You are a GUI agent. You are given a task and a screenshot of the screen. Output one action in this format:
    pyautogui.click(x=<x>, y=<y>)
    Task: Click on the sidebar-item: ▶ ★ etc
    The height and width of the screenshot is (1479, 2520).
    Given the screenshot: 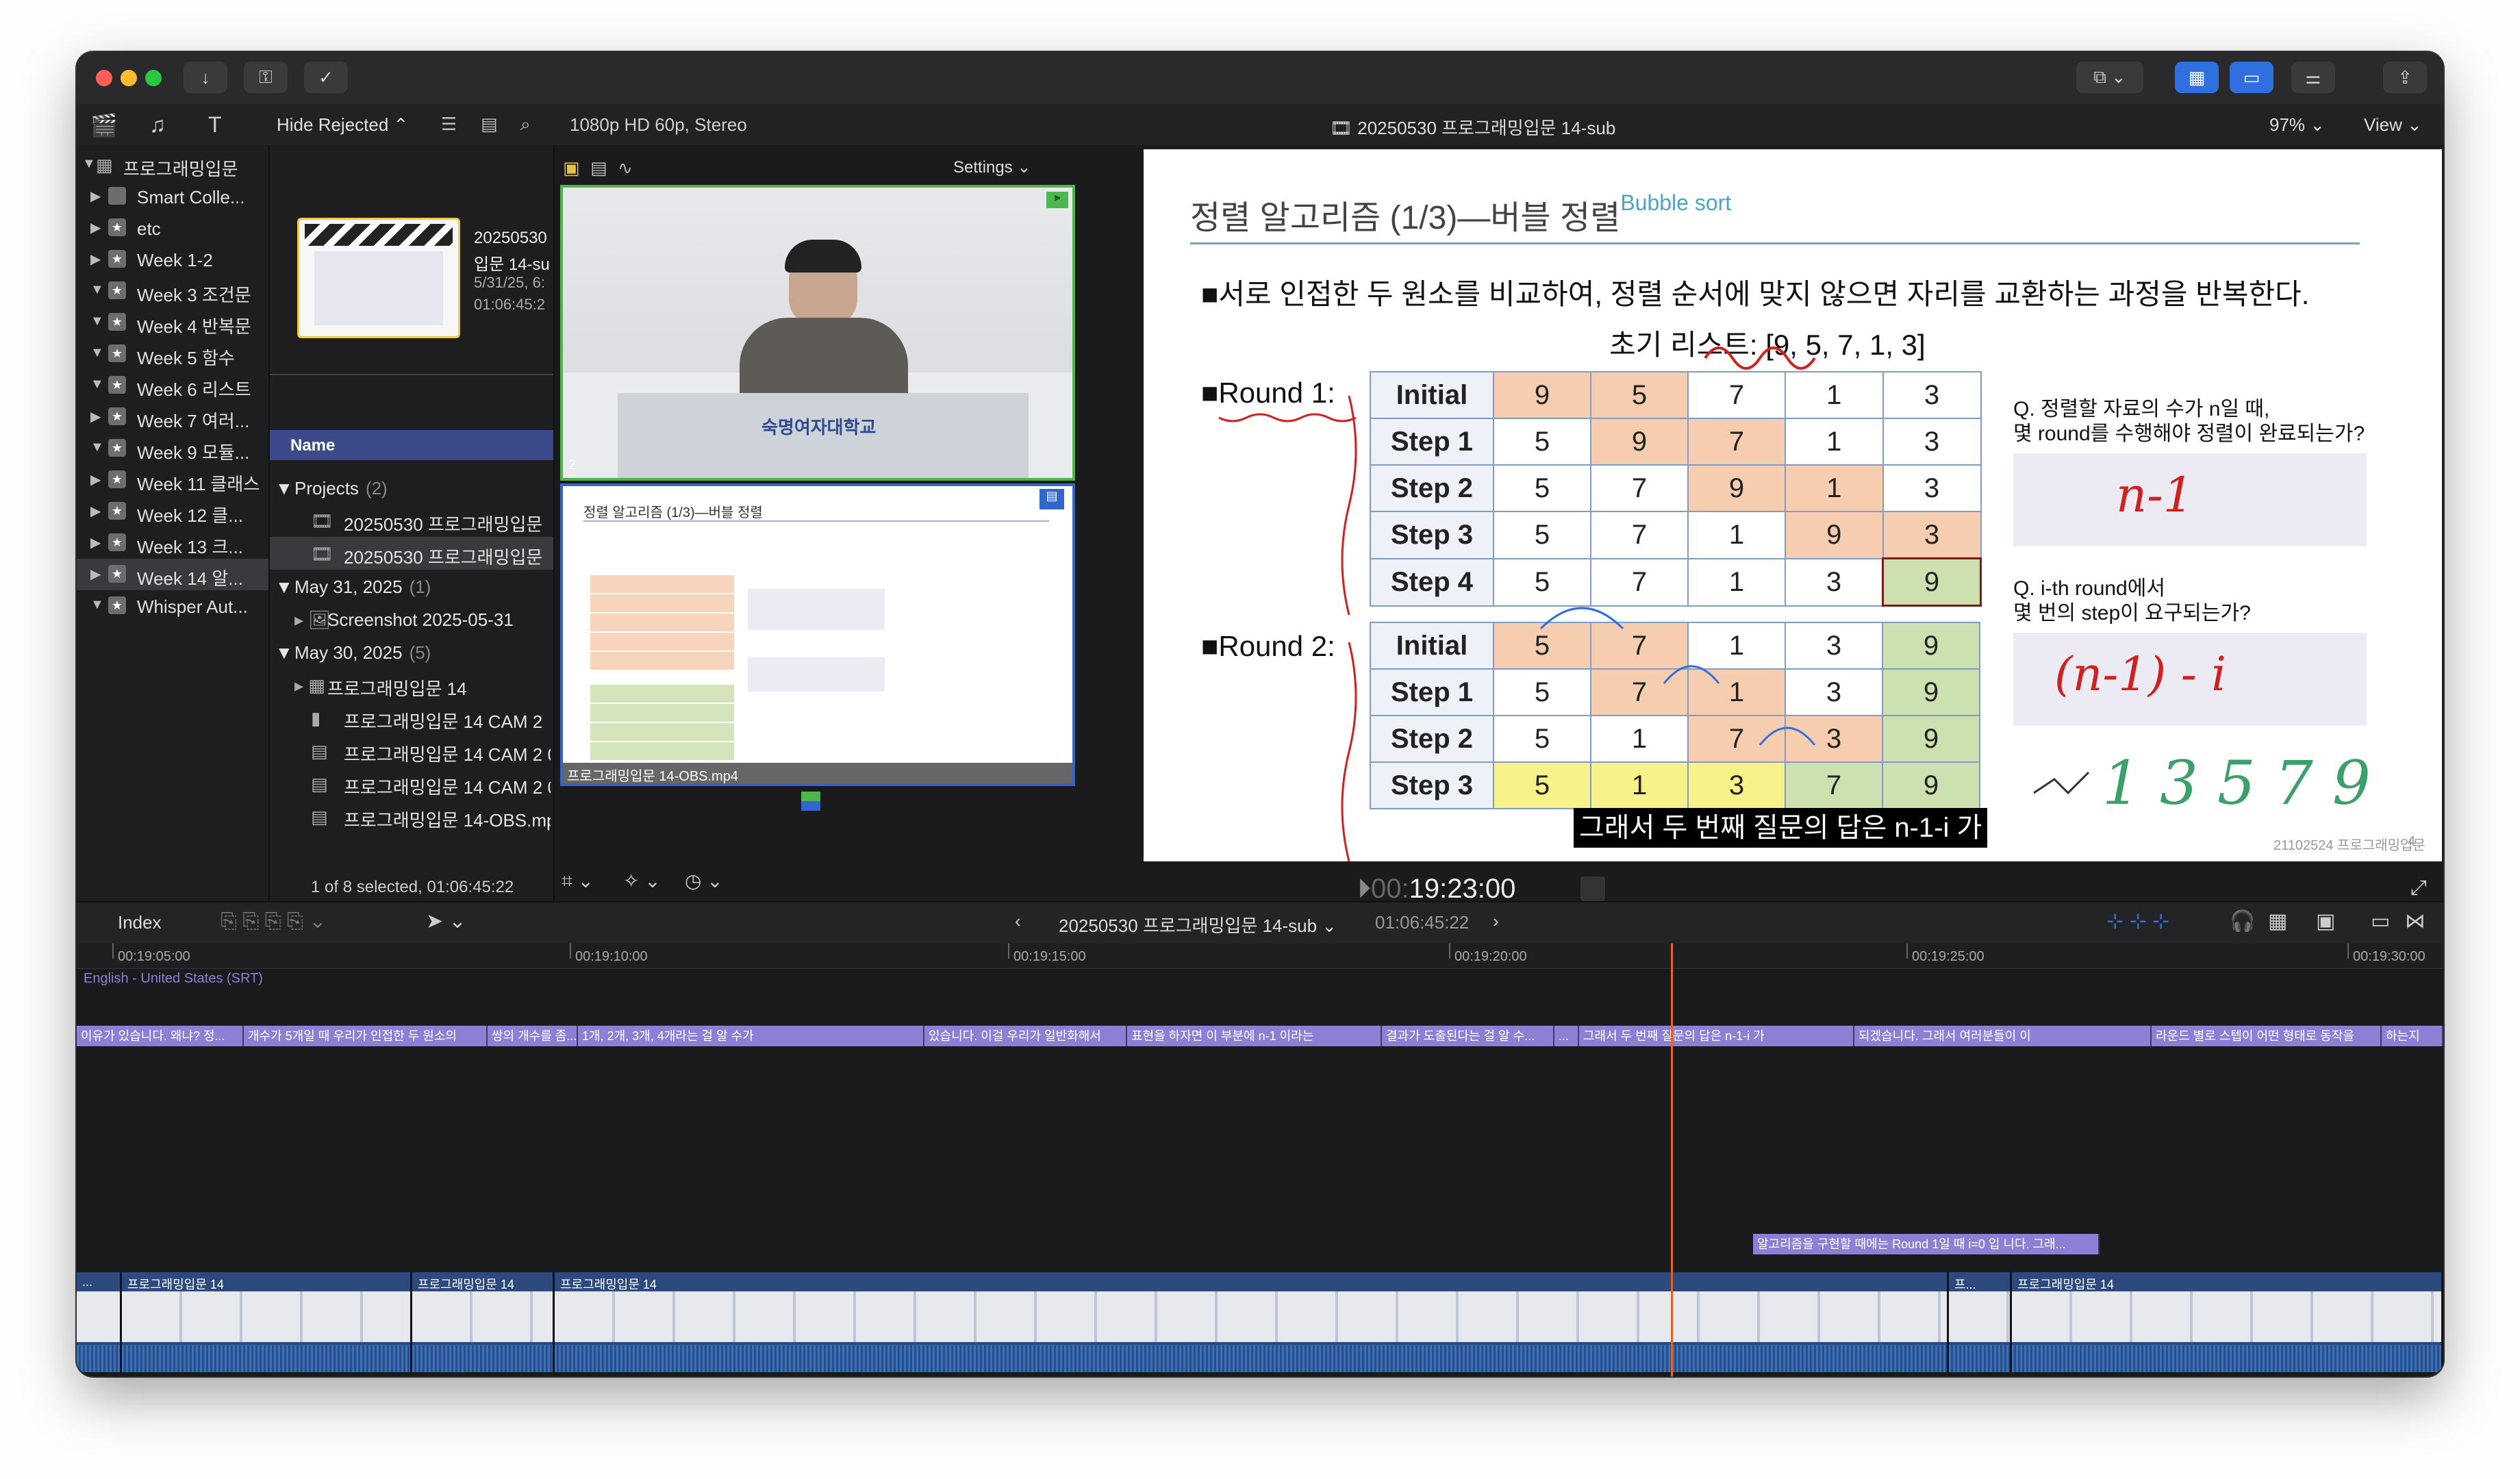 What is the action you would take?
    pyautogui.click(x=172, y=228)
    